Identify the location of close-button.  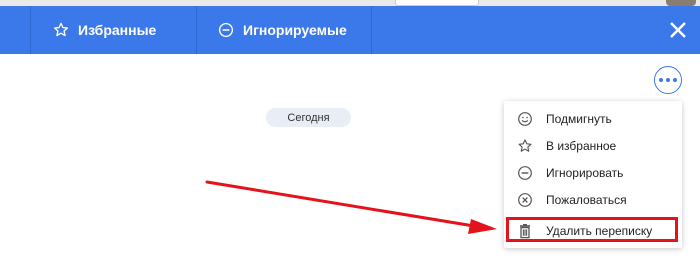
(678, 30).